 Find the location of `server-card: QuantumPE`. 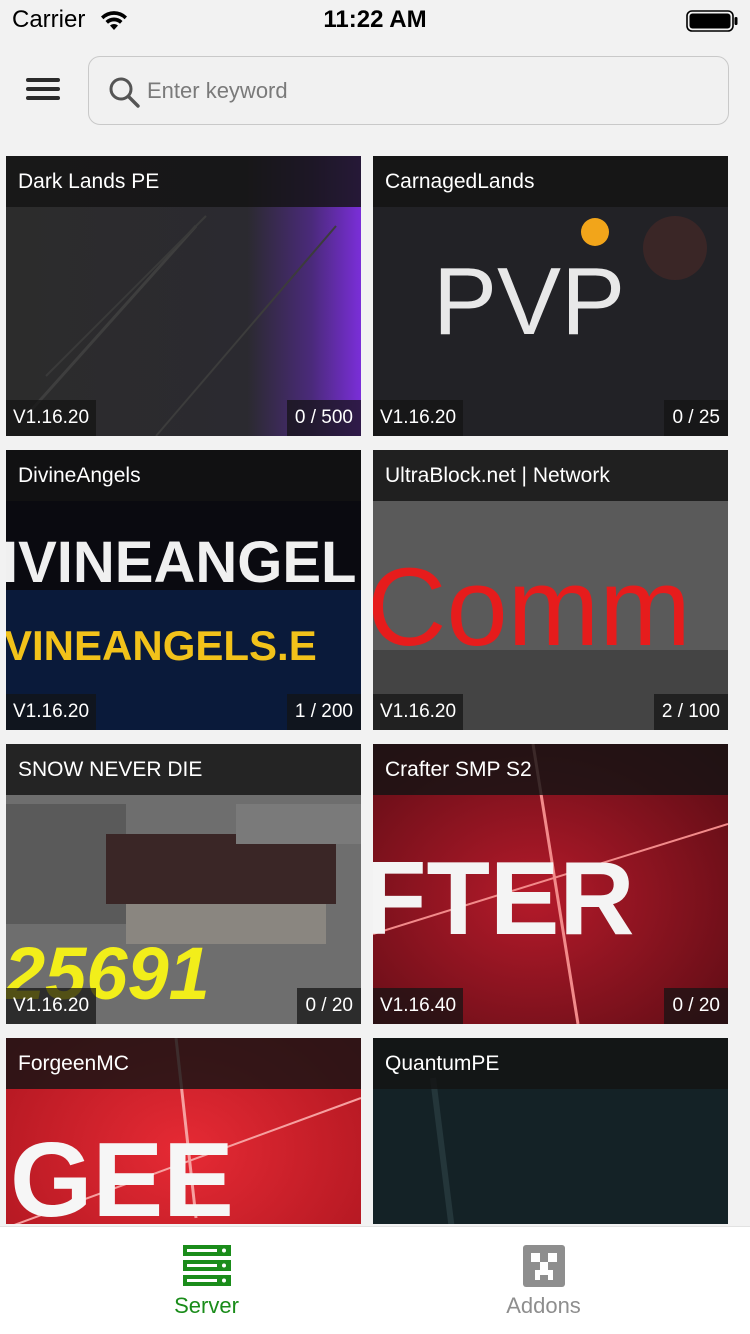

server-card: QuantumPE is located at coordinates (550, 1131).